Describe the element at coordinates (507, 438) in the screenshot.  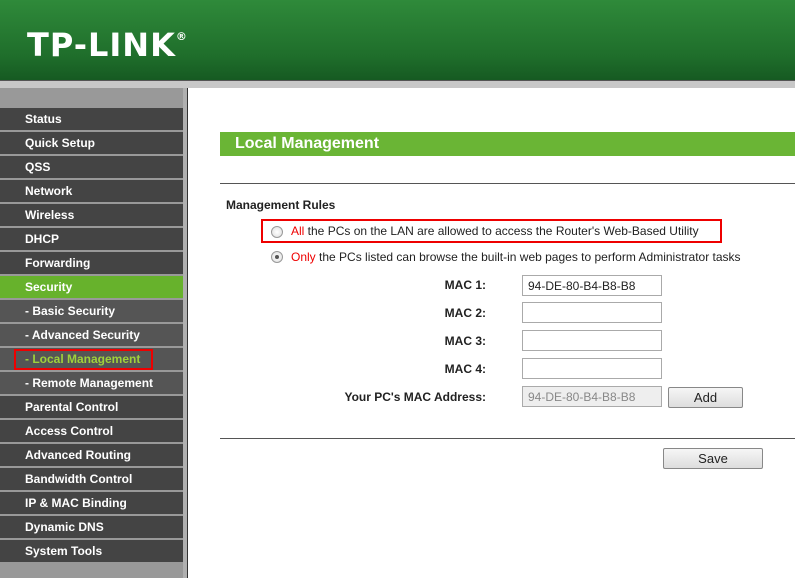
I see `divider-bottom` at that location.